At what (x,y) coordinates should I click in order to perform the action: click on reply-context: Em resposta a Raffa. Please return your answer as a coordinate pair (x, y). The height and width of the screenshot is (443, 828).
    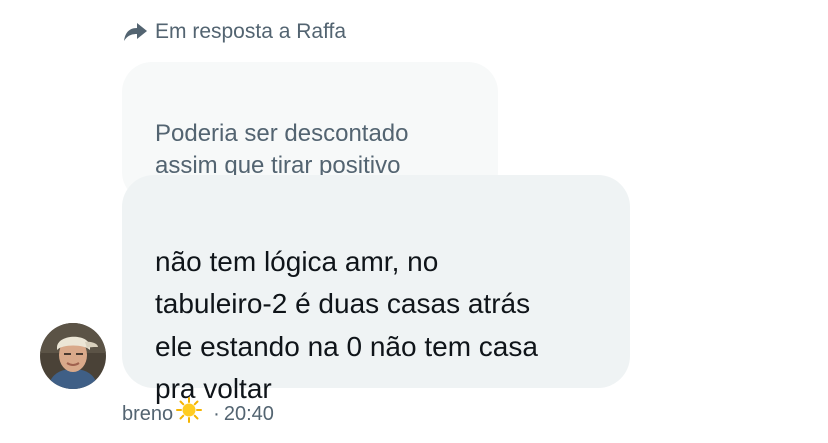
    Looking at the image, I should click on (234, 32).